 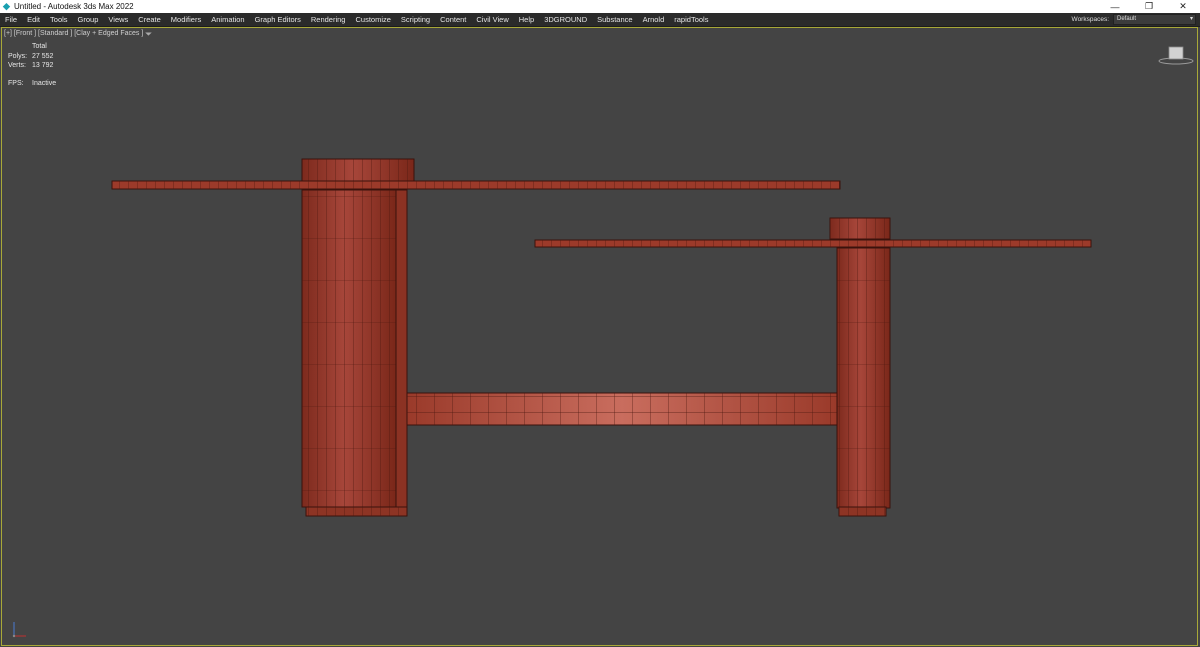 I want to click on chevron-down-icon: ▾, so click(x=1191, y=19).